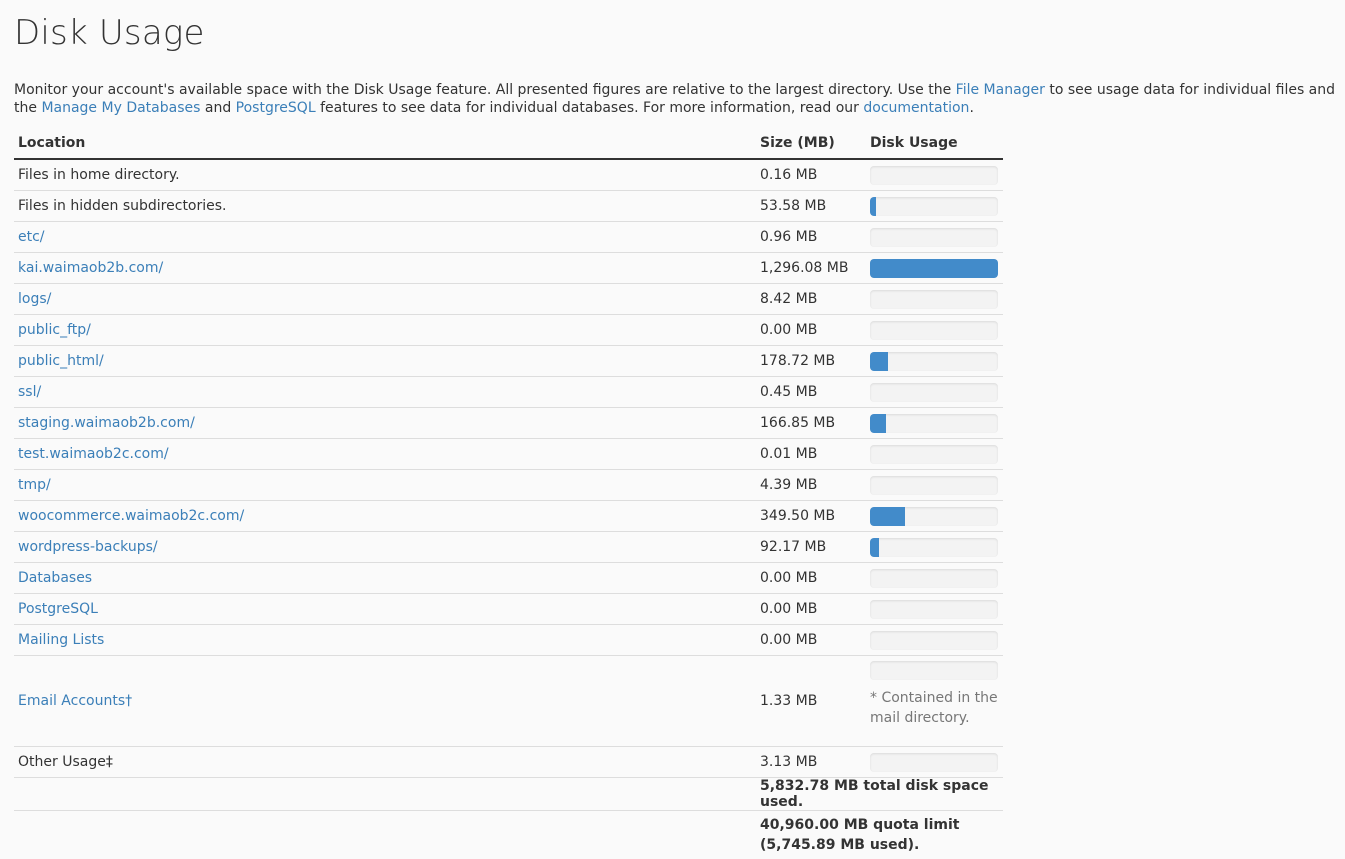 The image size is (1345, 859). What do you see at coordinates (508, 143) in the screenshot?
I see `table-header-row: Location Size (MB) Disk Usage` at bounding box center [508, 143].